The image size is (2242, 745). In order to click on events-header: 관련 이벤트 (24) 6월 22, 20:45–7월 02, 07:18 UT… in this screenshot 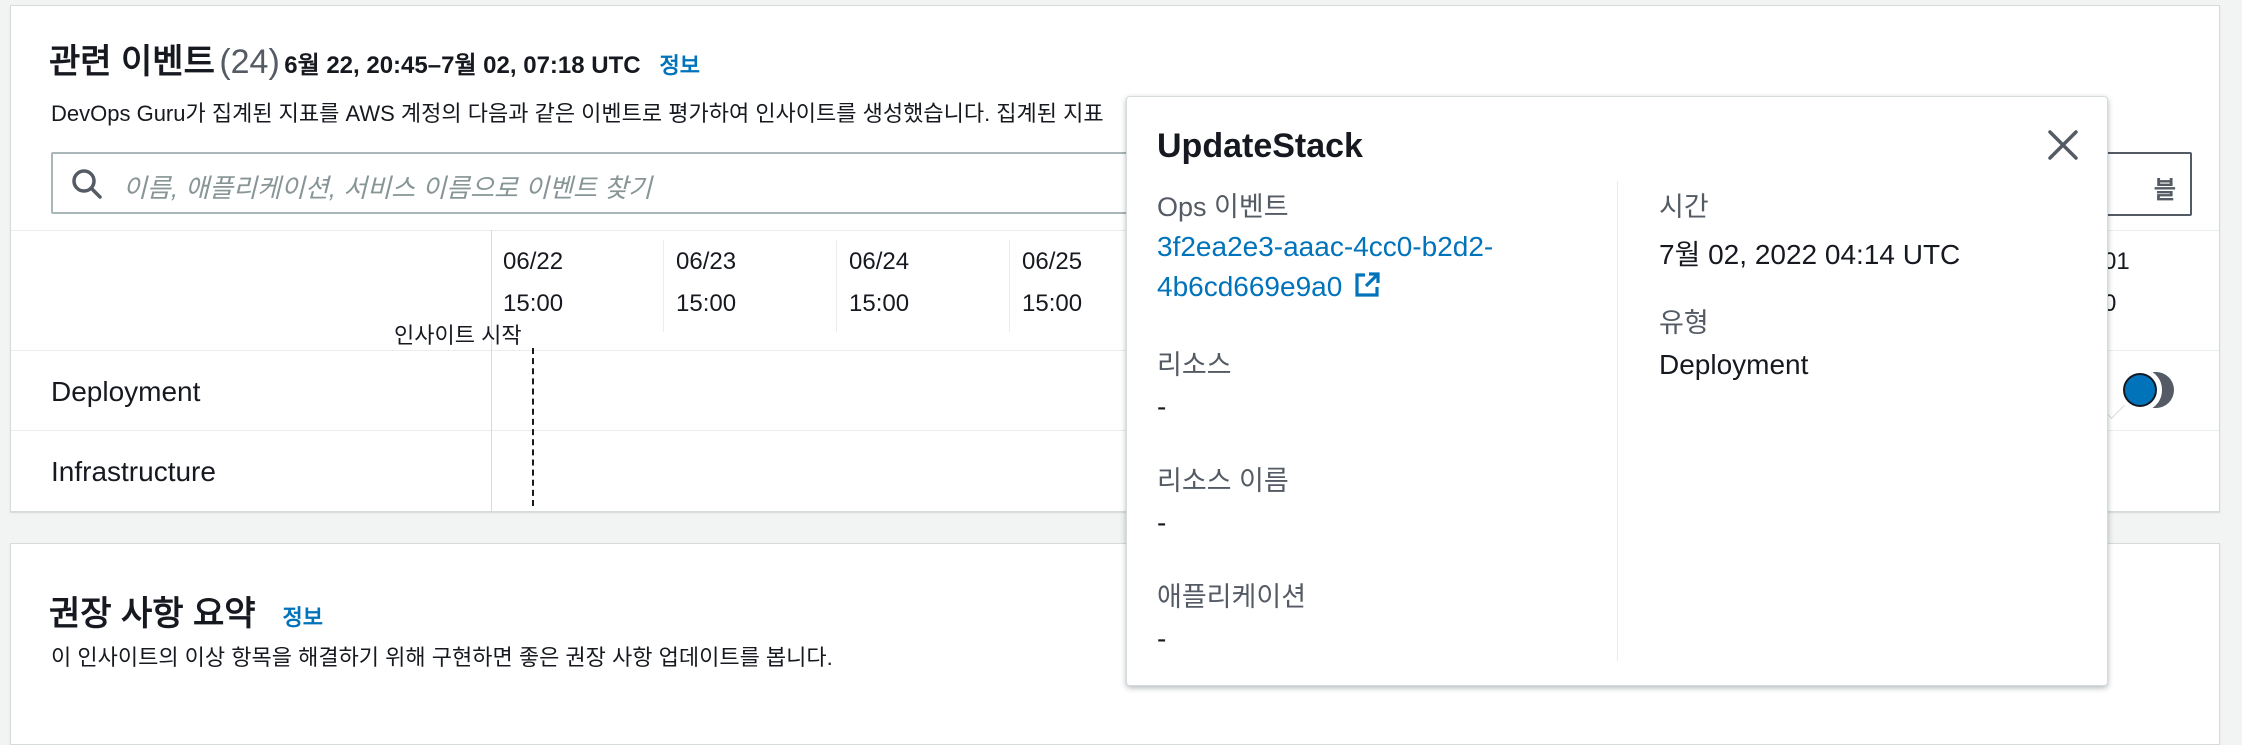, I will do `click(374, 58)`.